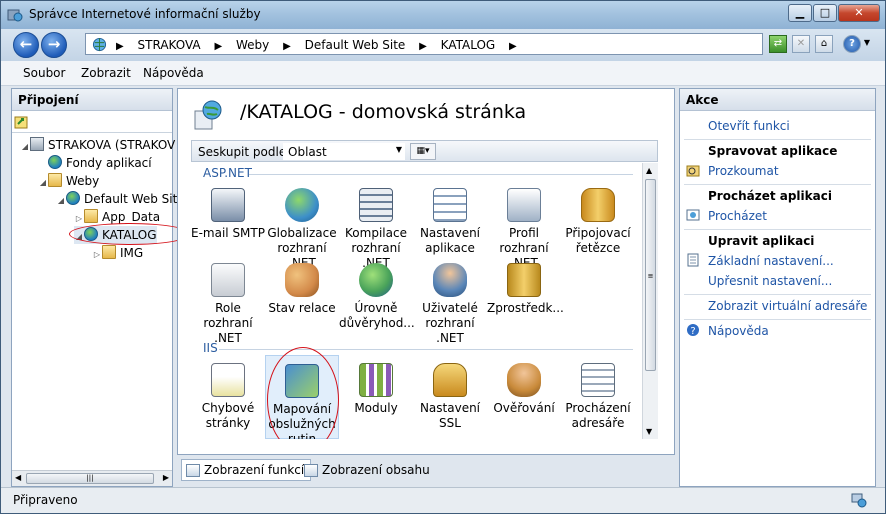 This screenshot has width=886, height=514. What do you see at coordinates (228, 380) in the screenshot?
I see `error-page-icon` at bounding box center [228, 380].